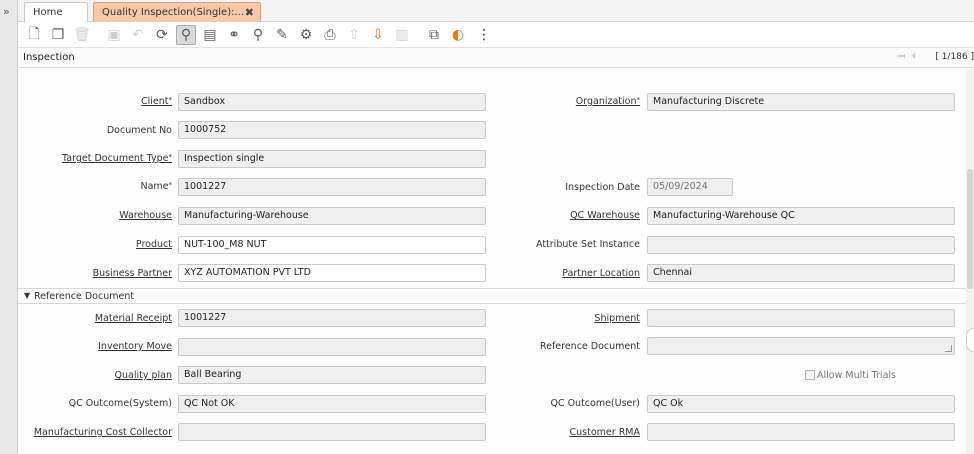  What do you see at coordinates (954, 57) in the screenshot?
I see `record-counter: [ 1/186 ]` at bounding box center [954, 57].